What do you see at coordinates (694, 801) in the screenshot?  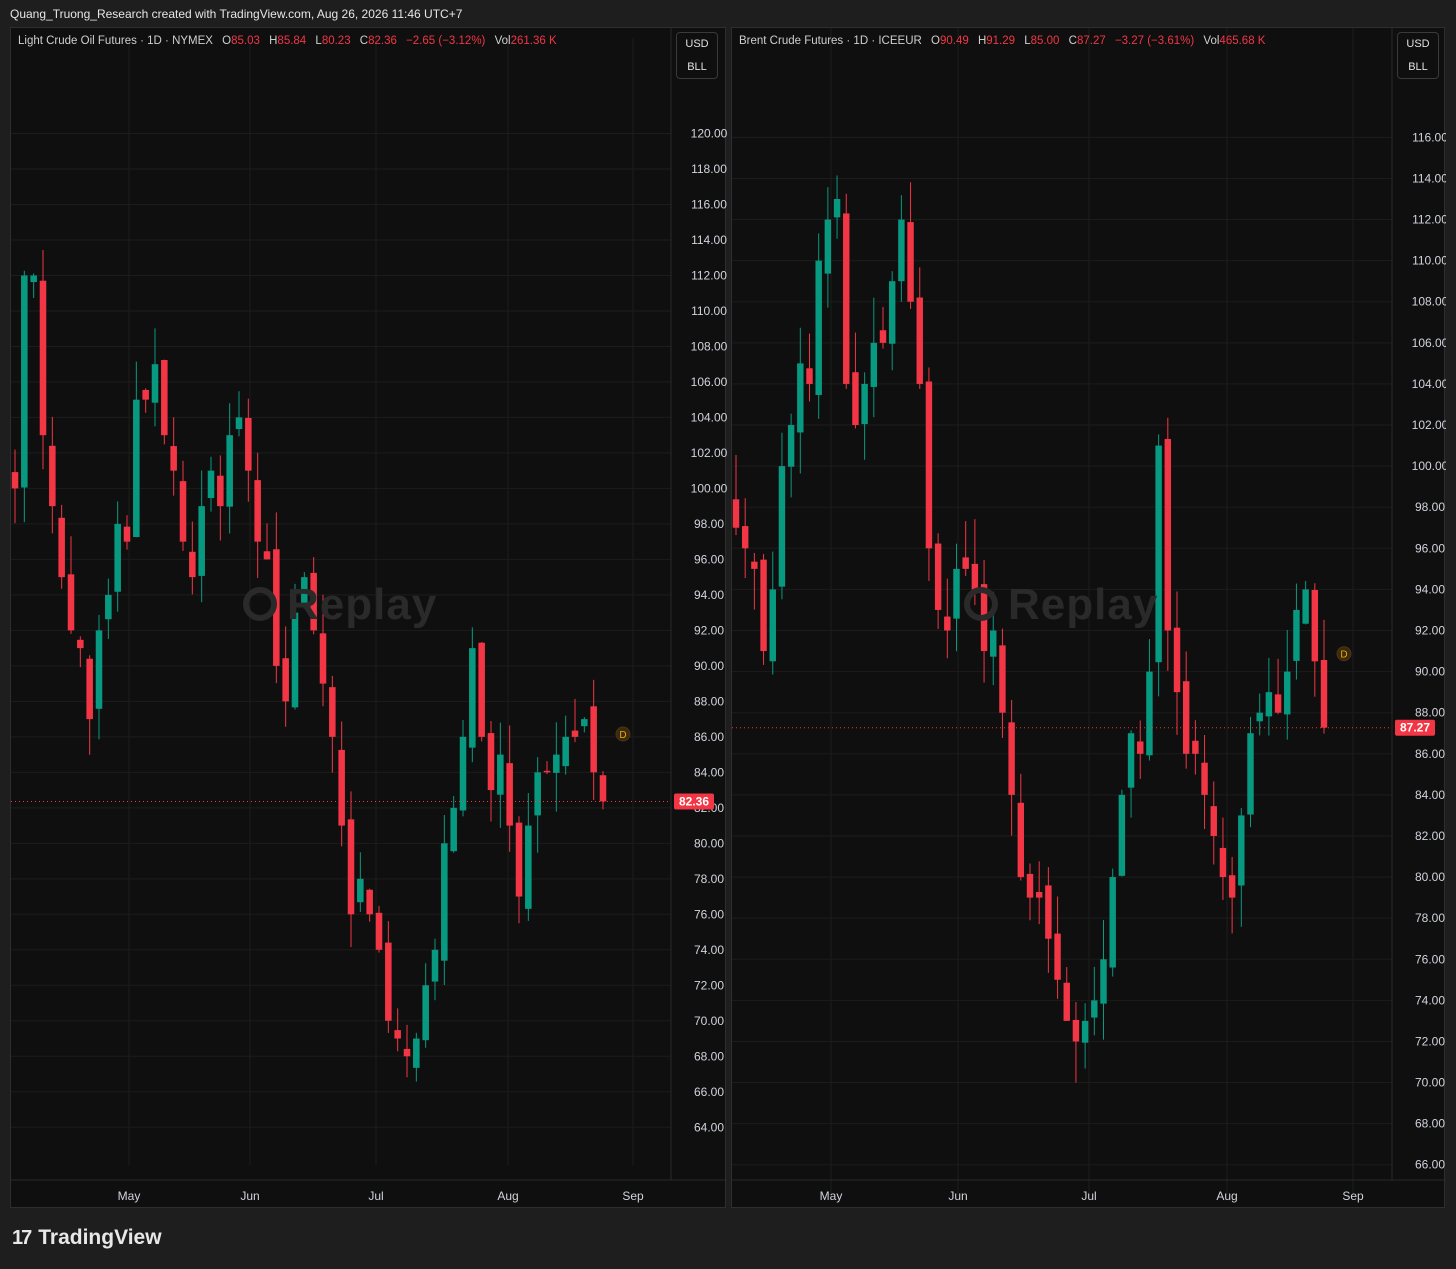 I see `last-price-label: 82.36` at bounding box center [694, 801].